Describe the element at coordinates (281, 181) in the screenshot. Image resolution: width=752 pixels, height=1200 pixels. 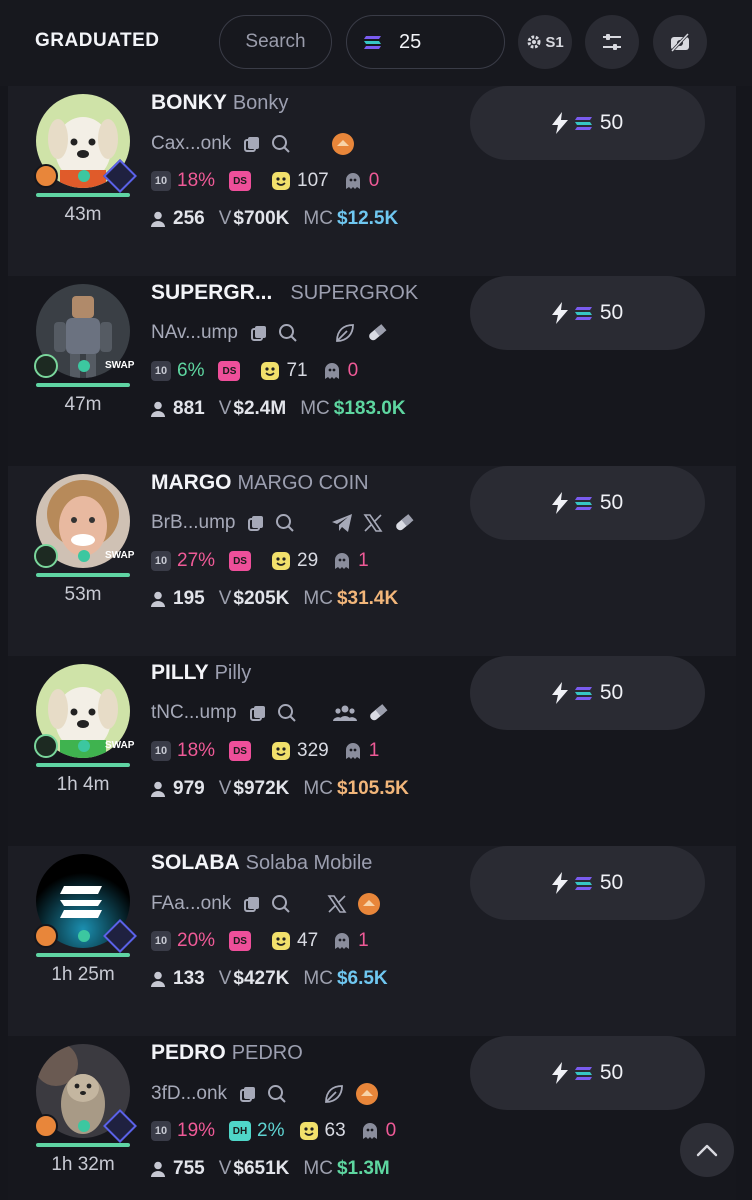
I see `smile-icon` at that location.